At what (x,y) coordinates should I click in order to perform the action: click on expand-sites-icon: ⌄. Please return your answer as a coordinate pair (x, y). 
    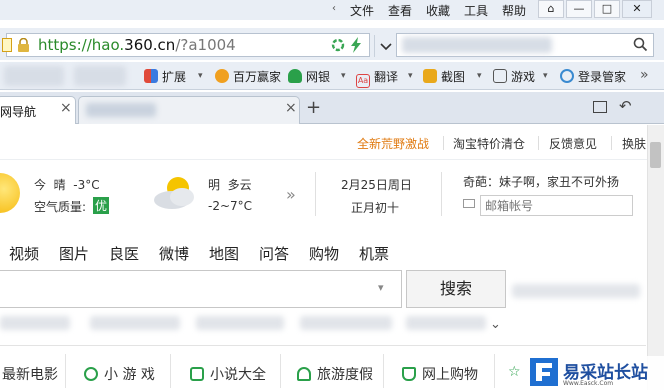
    Looking at the image, I should click on (495, 324).